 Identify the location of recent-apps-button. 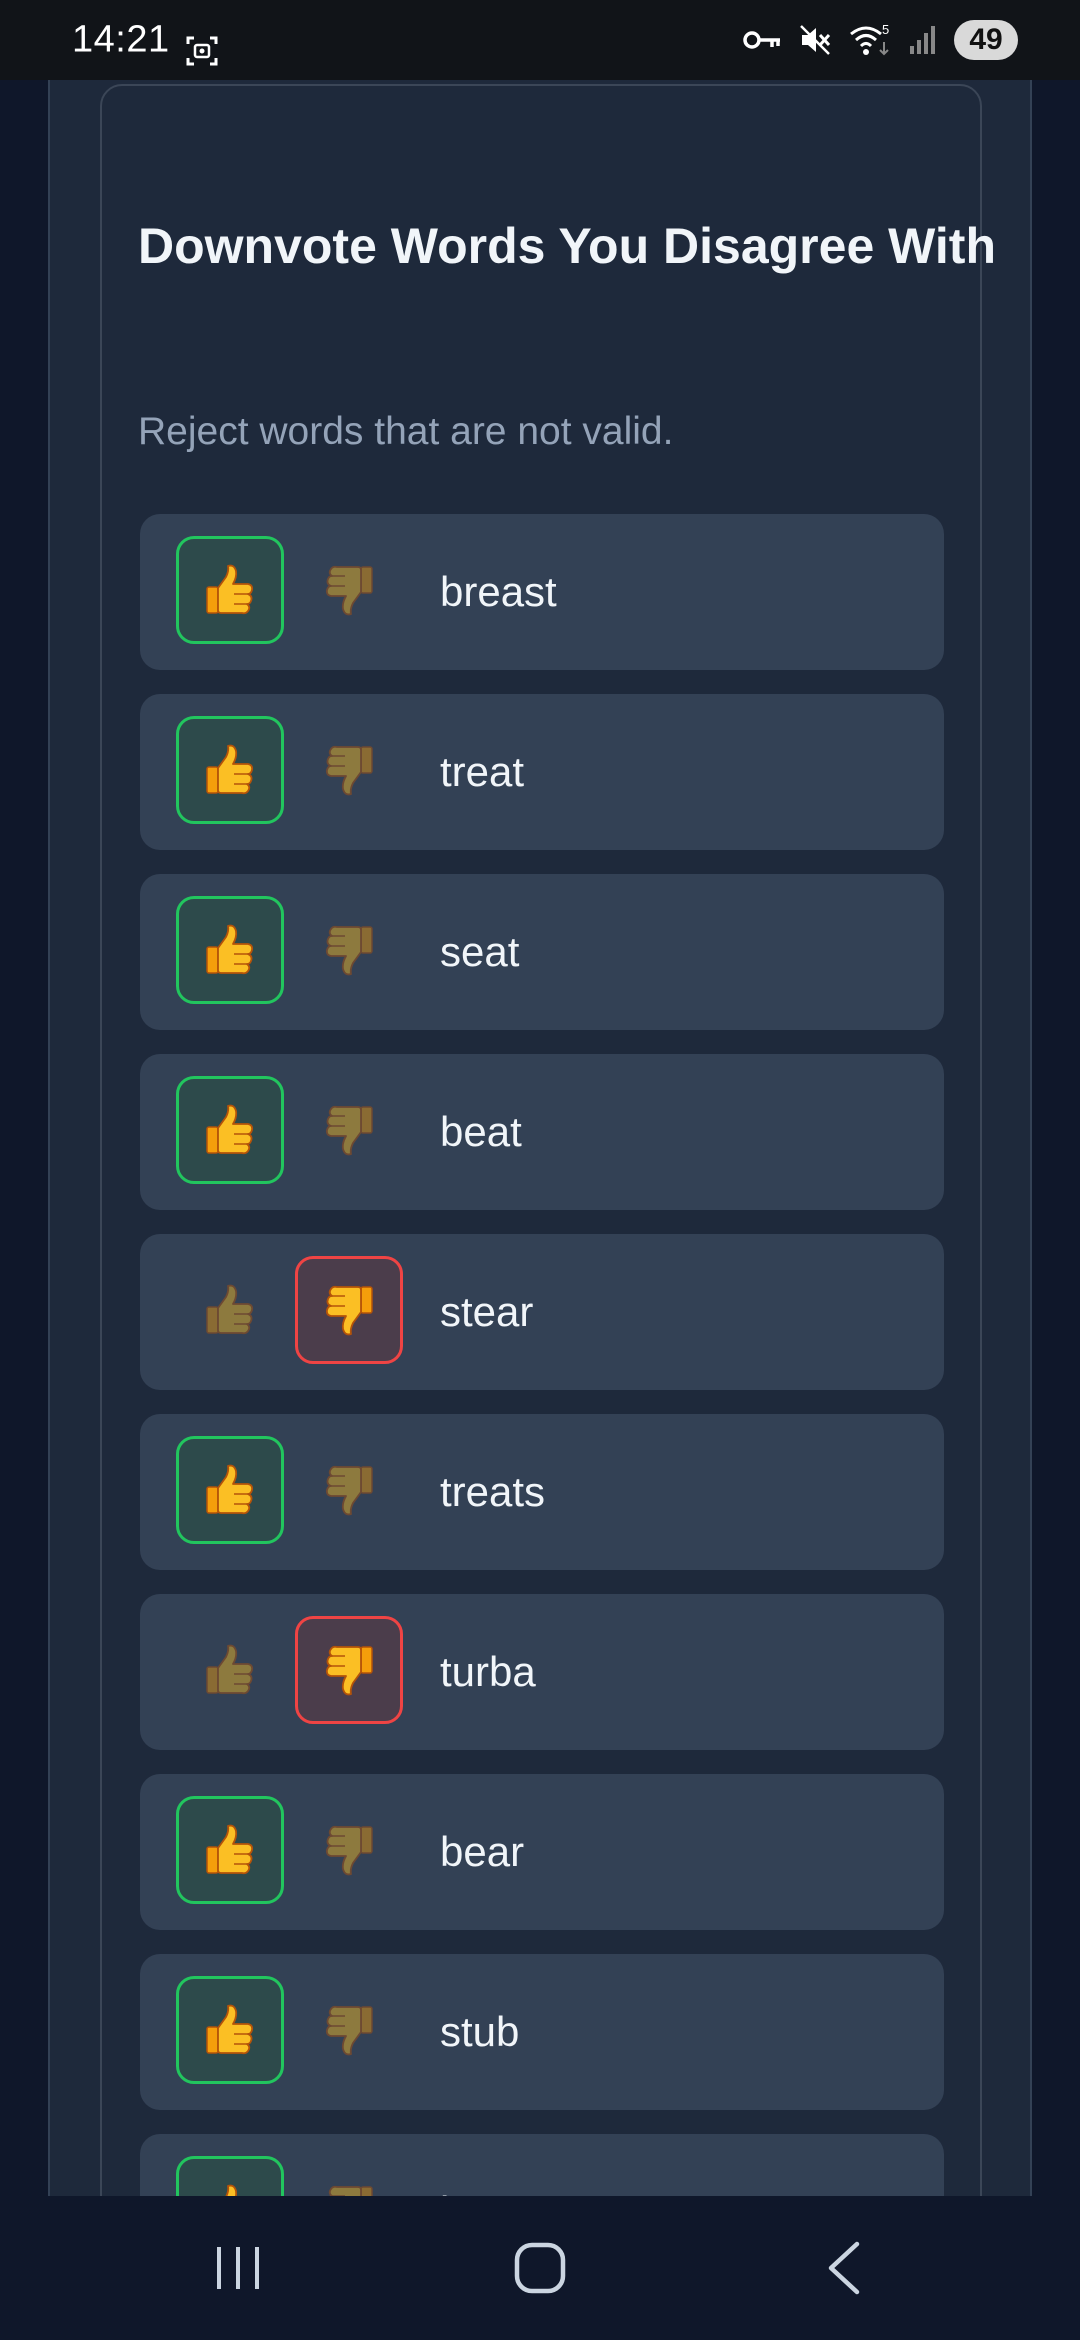
(238, 2268).